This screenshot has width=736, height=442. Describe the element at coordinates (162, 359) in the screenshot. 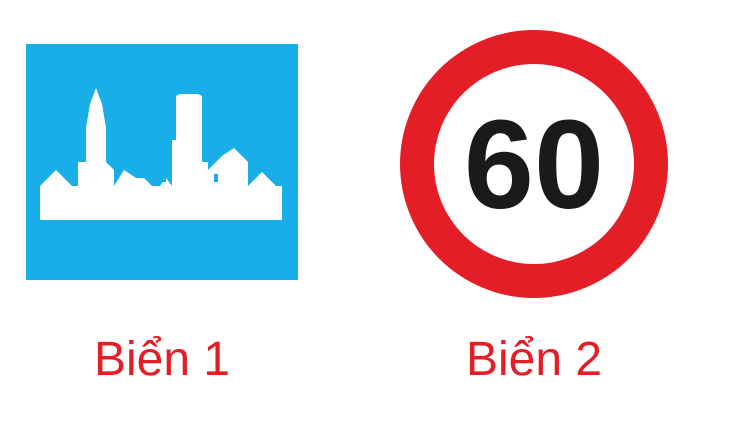

I see `sign-1-caption: Biển 1` at that location.